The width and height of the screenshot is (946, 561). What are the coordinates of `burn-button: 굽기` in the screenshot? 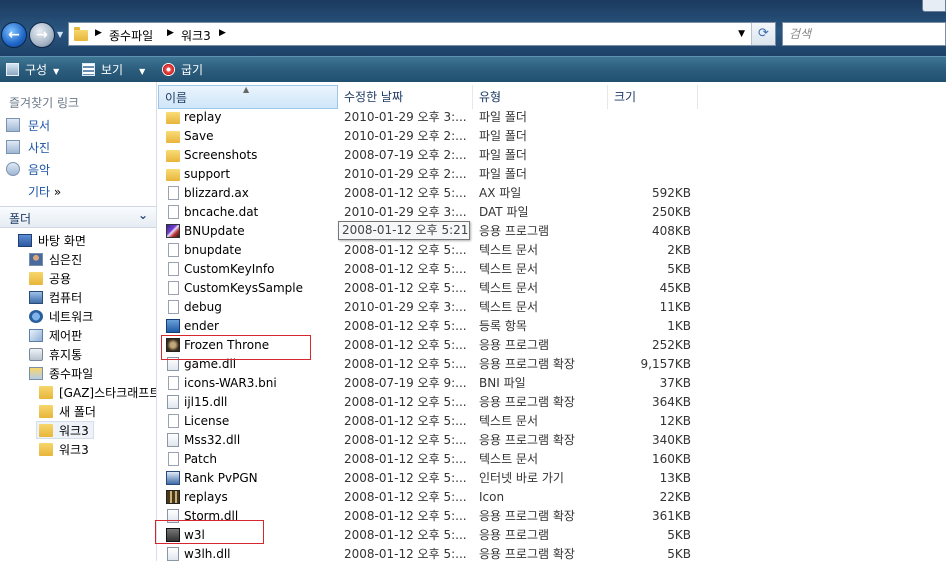 It's located at (182, 70).